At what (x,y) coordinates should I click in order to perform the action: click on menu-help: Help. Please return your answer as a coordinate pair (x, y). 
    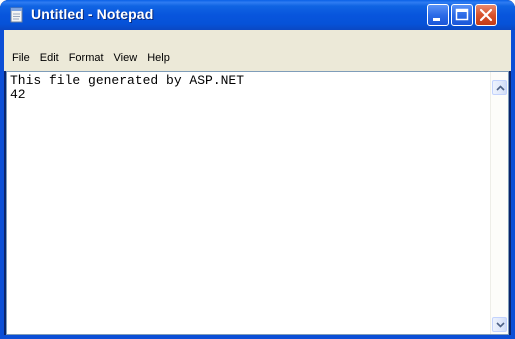
    Looking at the image, I should click on (159, 58).